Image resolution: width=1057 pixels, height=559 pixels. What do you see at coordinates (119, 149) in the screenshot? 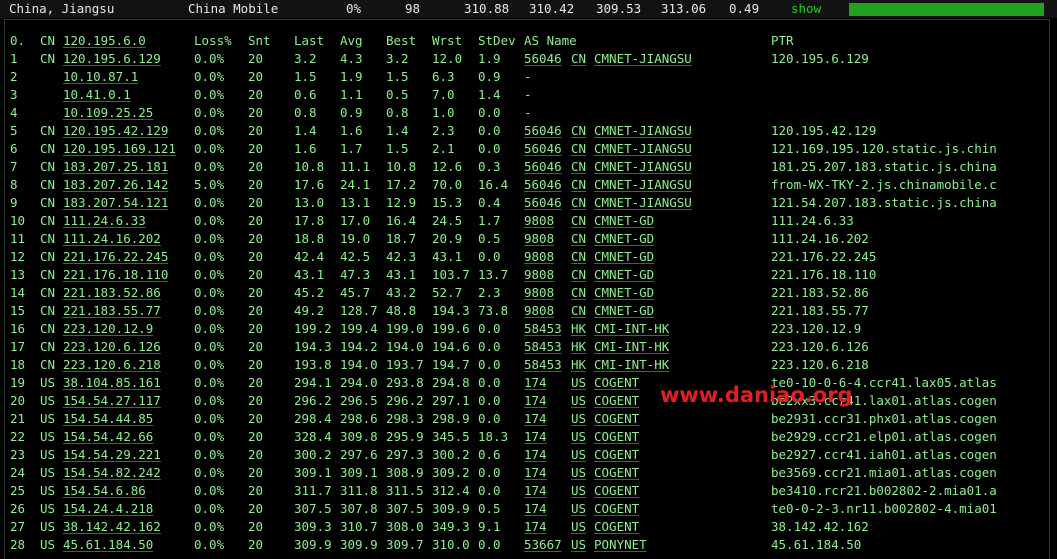
I see `hop-ip-link: 120.195.169.121` at bounding box center [119, 149].